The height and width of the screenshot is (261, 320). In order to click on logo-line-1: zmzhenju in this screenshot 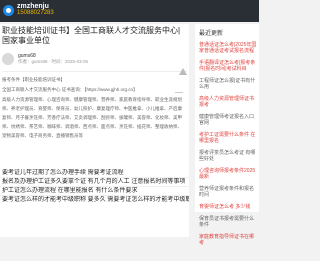, I will do `click(33, 6)`.